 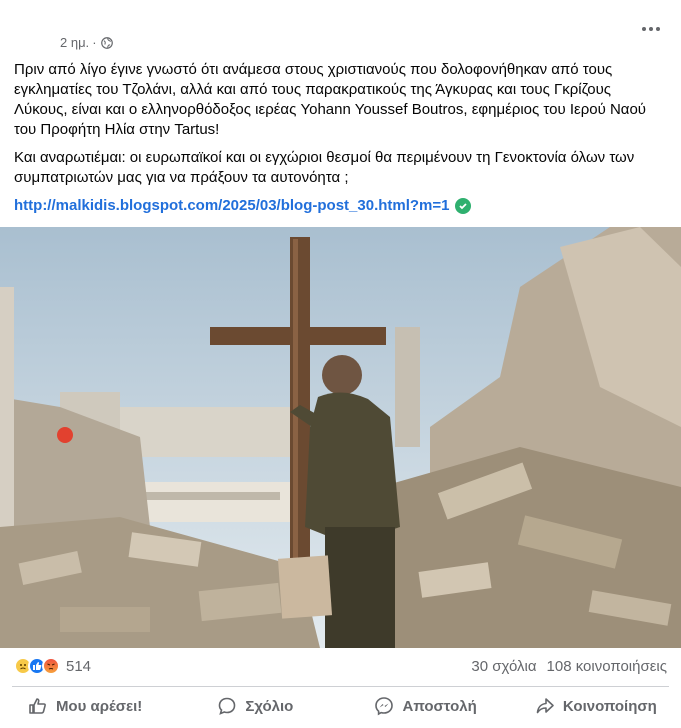 What do you see at coordinates (7, 417) in the screenshot?
I see `left-pillar` at bounding box center [7, 417].